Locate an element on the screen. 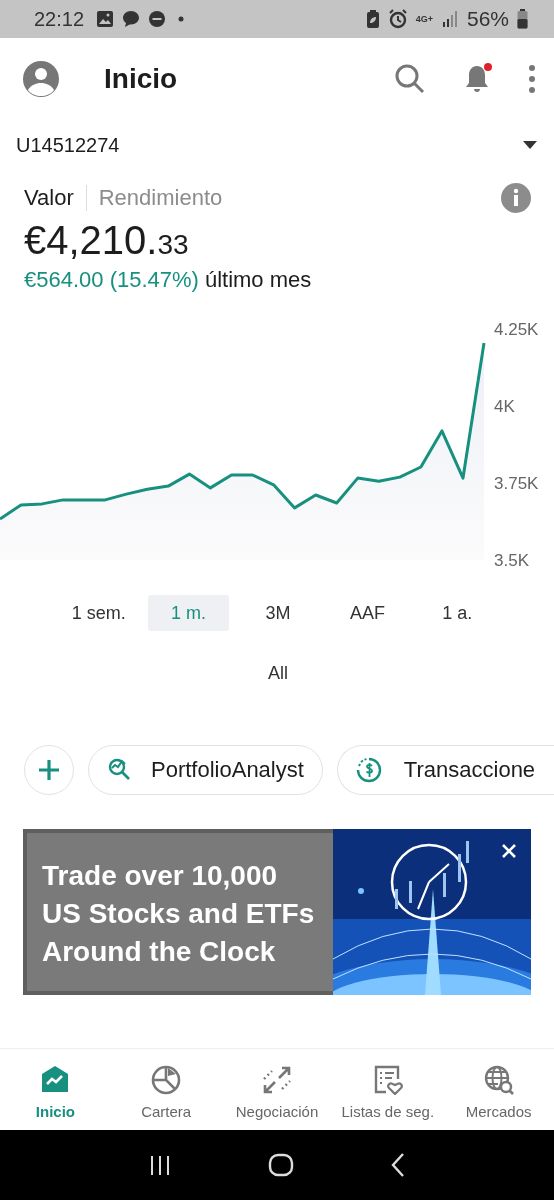 This screenshot has width=554, height=1200. add-shortcut-button is located at coordinates (49, 770).